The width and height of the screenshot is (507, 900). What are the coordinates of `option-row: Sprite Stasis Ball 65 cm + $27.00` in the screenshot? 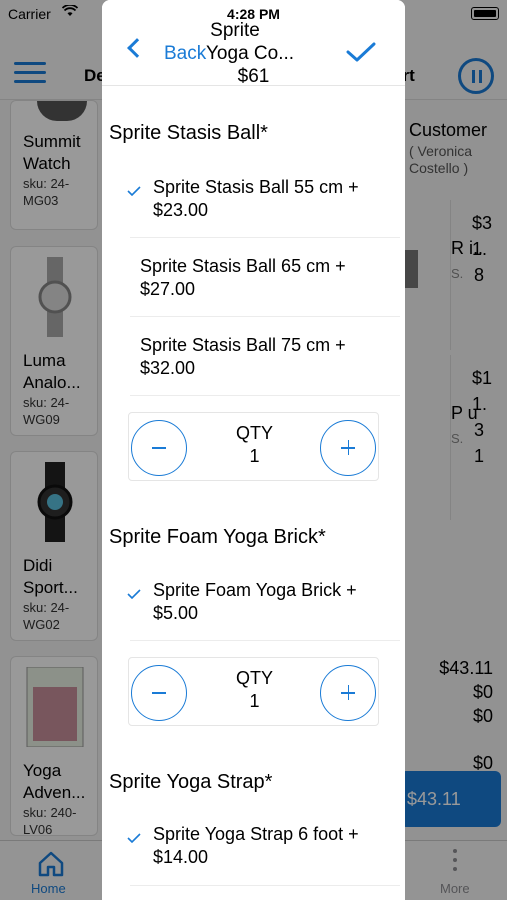 It's located at (270, 278).